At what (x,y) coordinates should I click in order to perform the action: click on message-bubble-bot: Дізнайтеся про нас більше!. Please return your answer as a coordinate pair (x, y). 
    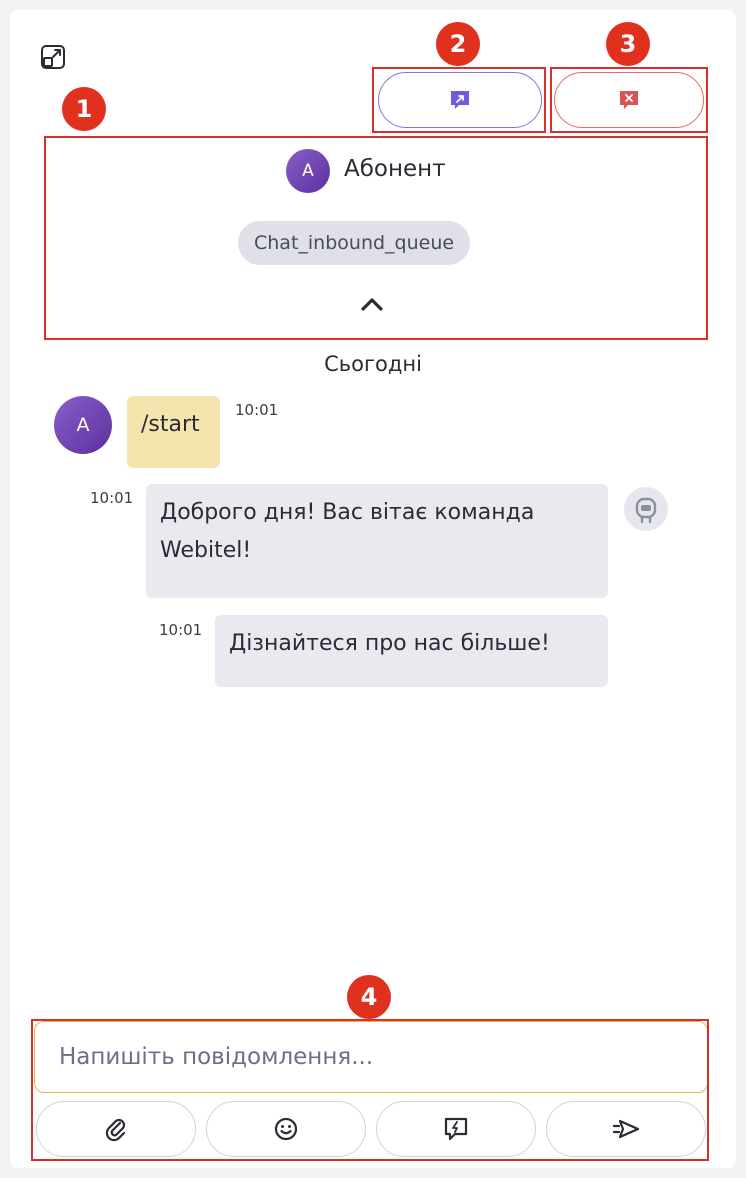
    Looking at the image, I should click on (411, 651).